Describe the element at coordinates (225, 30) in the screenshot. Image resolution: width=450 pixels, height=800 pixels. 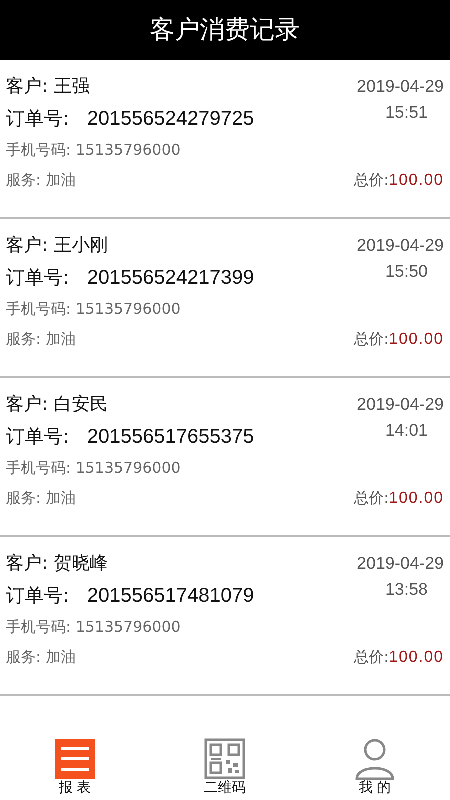
I see `page-title: 客户消费记录` at that location.